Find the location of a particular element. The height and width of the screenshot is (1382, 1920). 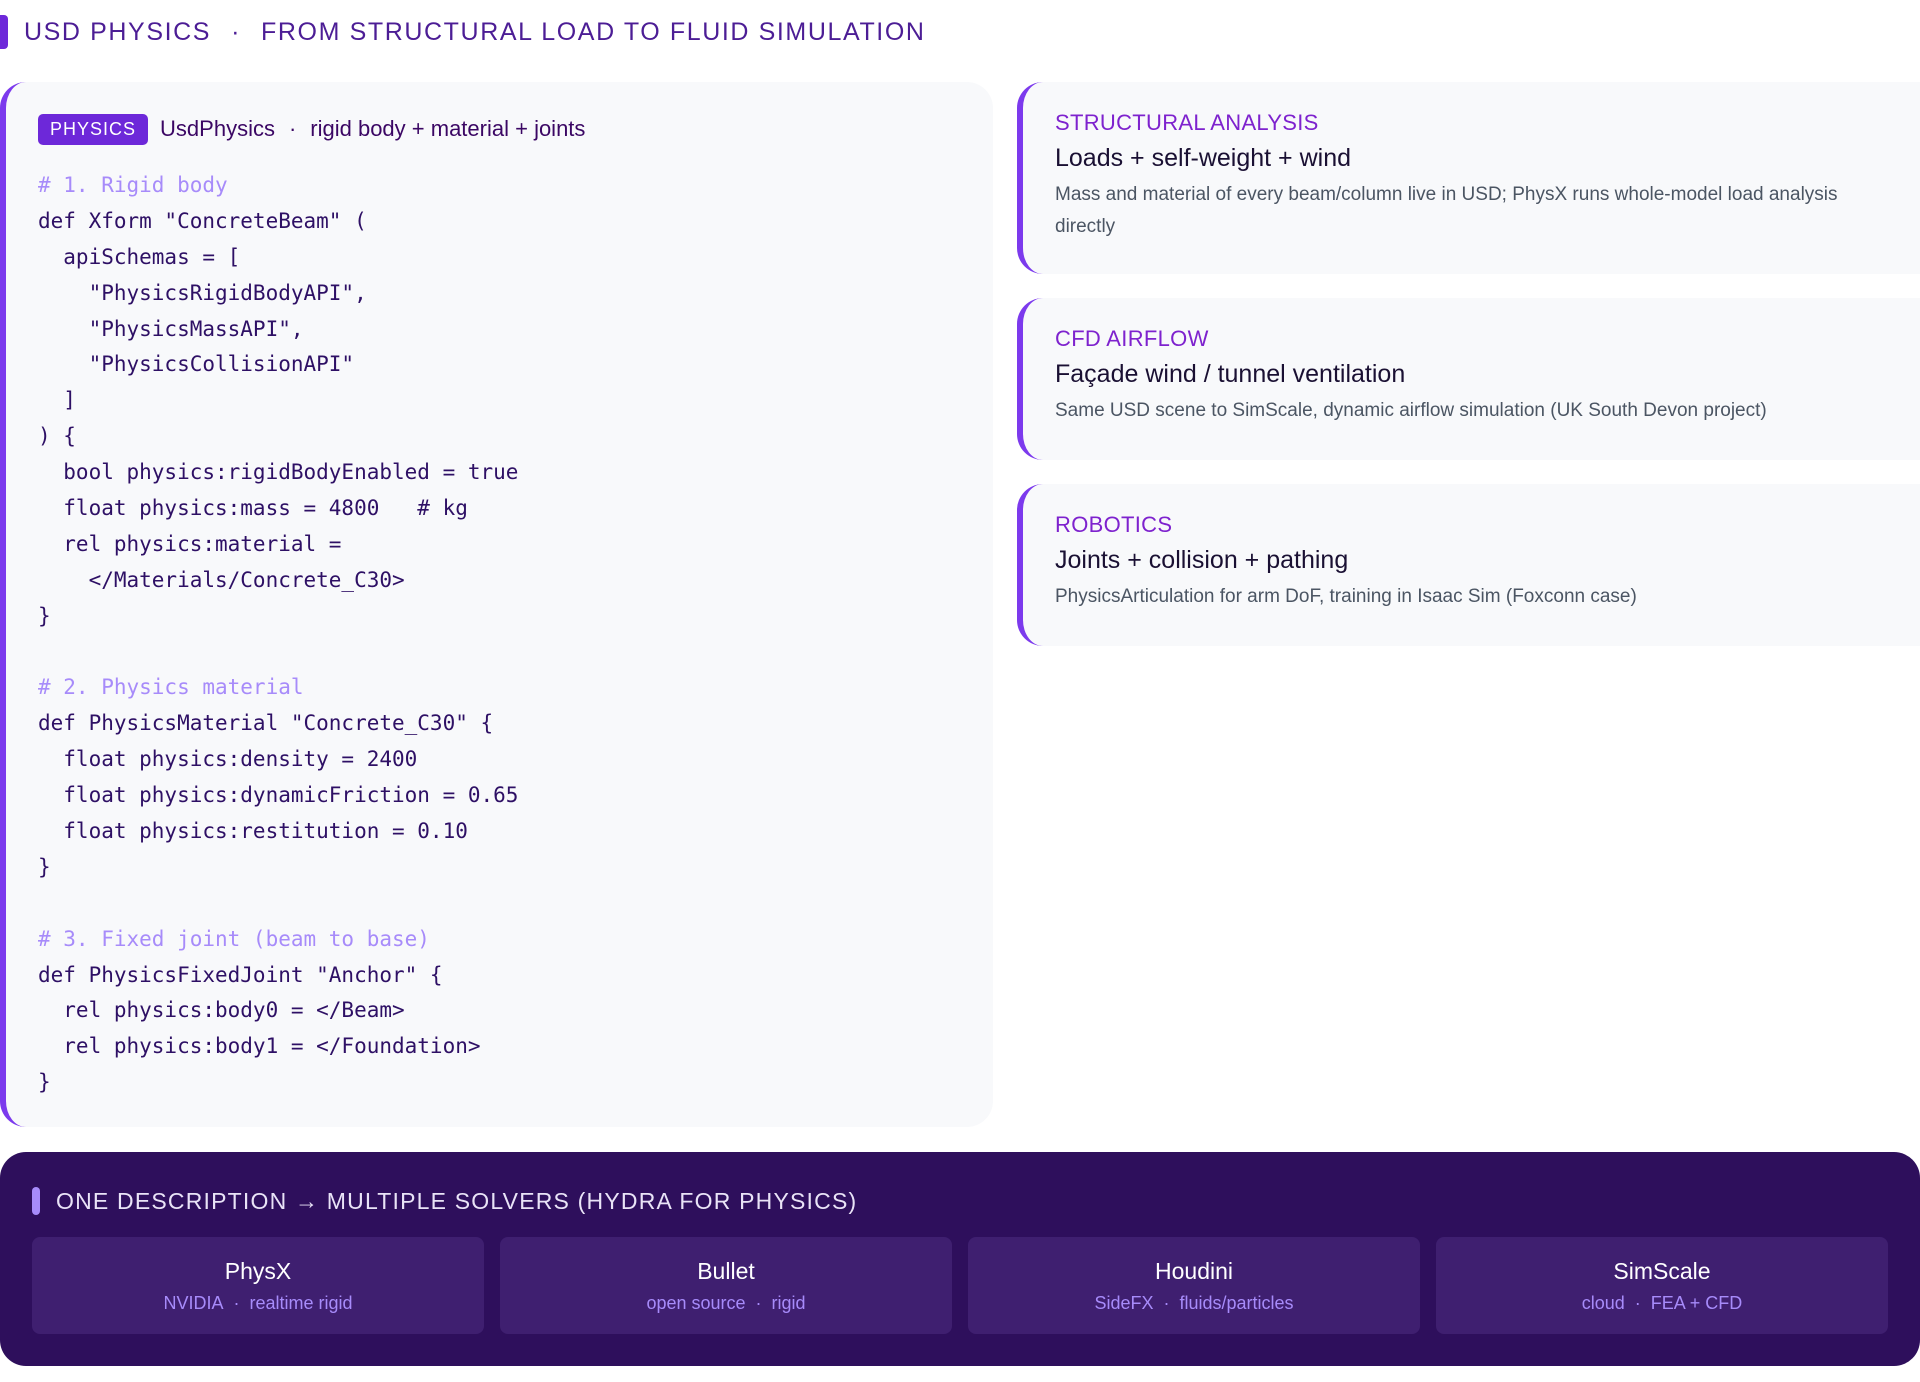

card-title: Façade wind / tunnel ventilation is located at coordinates (1230, 374).